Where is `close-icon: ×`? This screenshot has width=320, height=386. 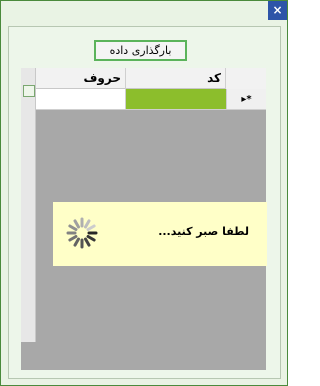
close-icon: × is located at coordinates (277, 10).